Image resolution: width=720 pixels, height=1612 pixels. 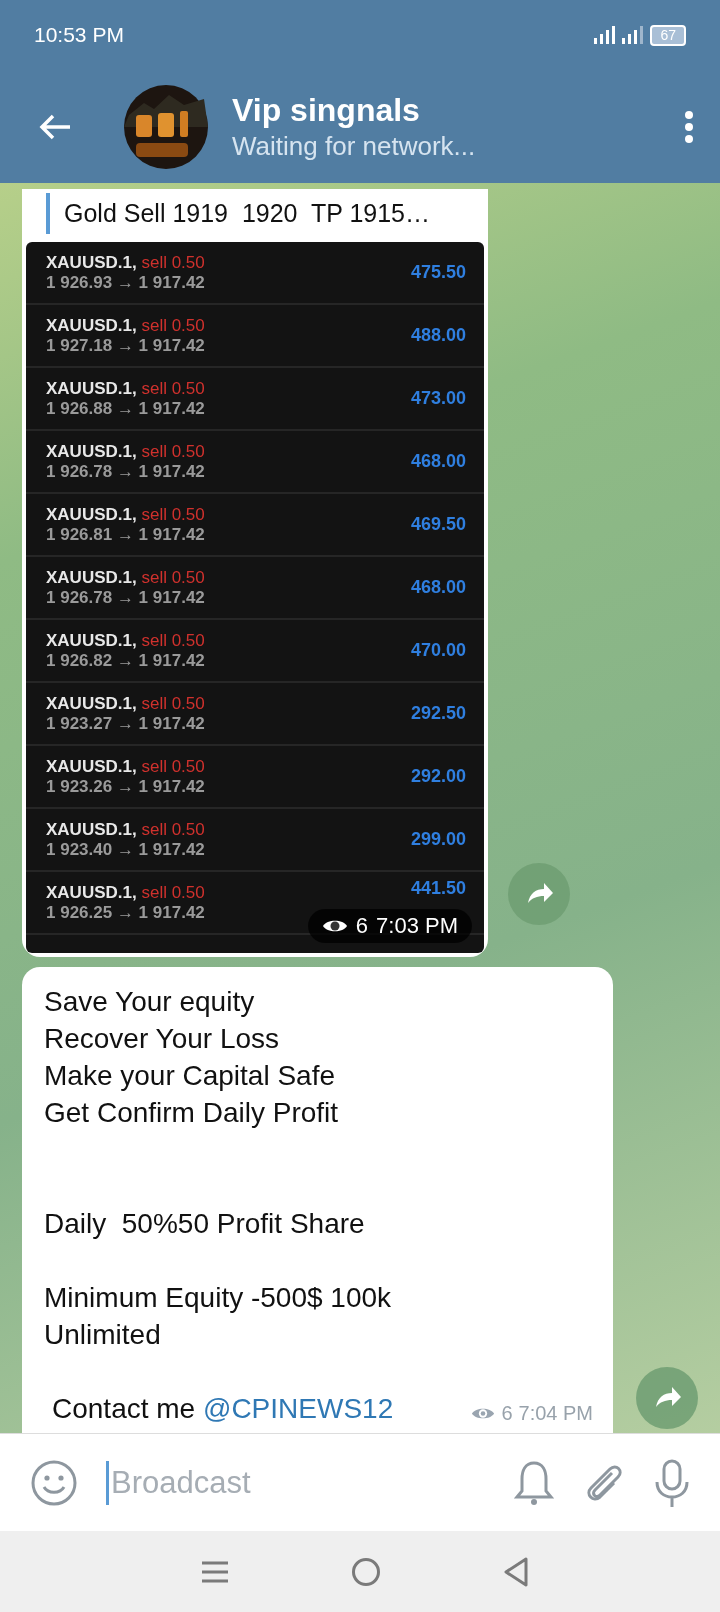 I want to click on trade-profit: 299.00, so click(x=438, y=839).